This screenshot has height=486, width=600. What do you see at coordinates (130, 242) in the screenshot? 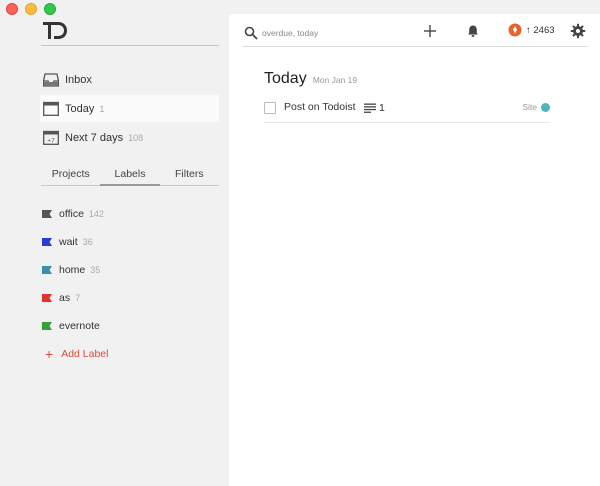
I see `label-item-wait: wait 36` at bounding box center [130, 242].